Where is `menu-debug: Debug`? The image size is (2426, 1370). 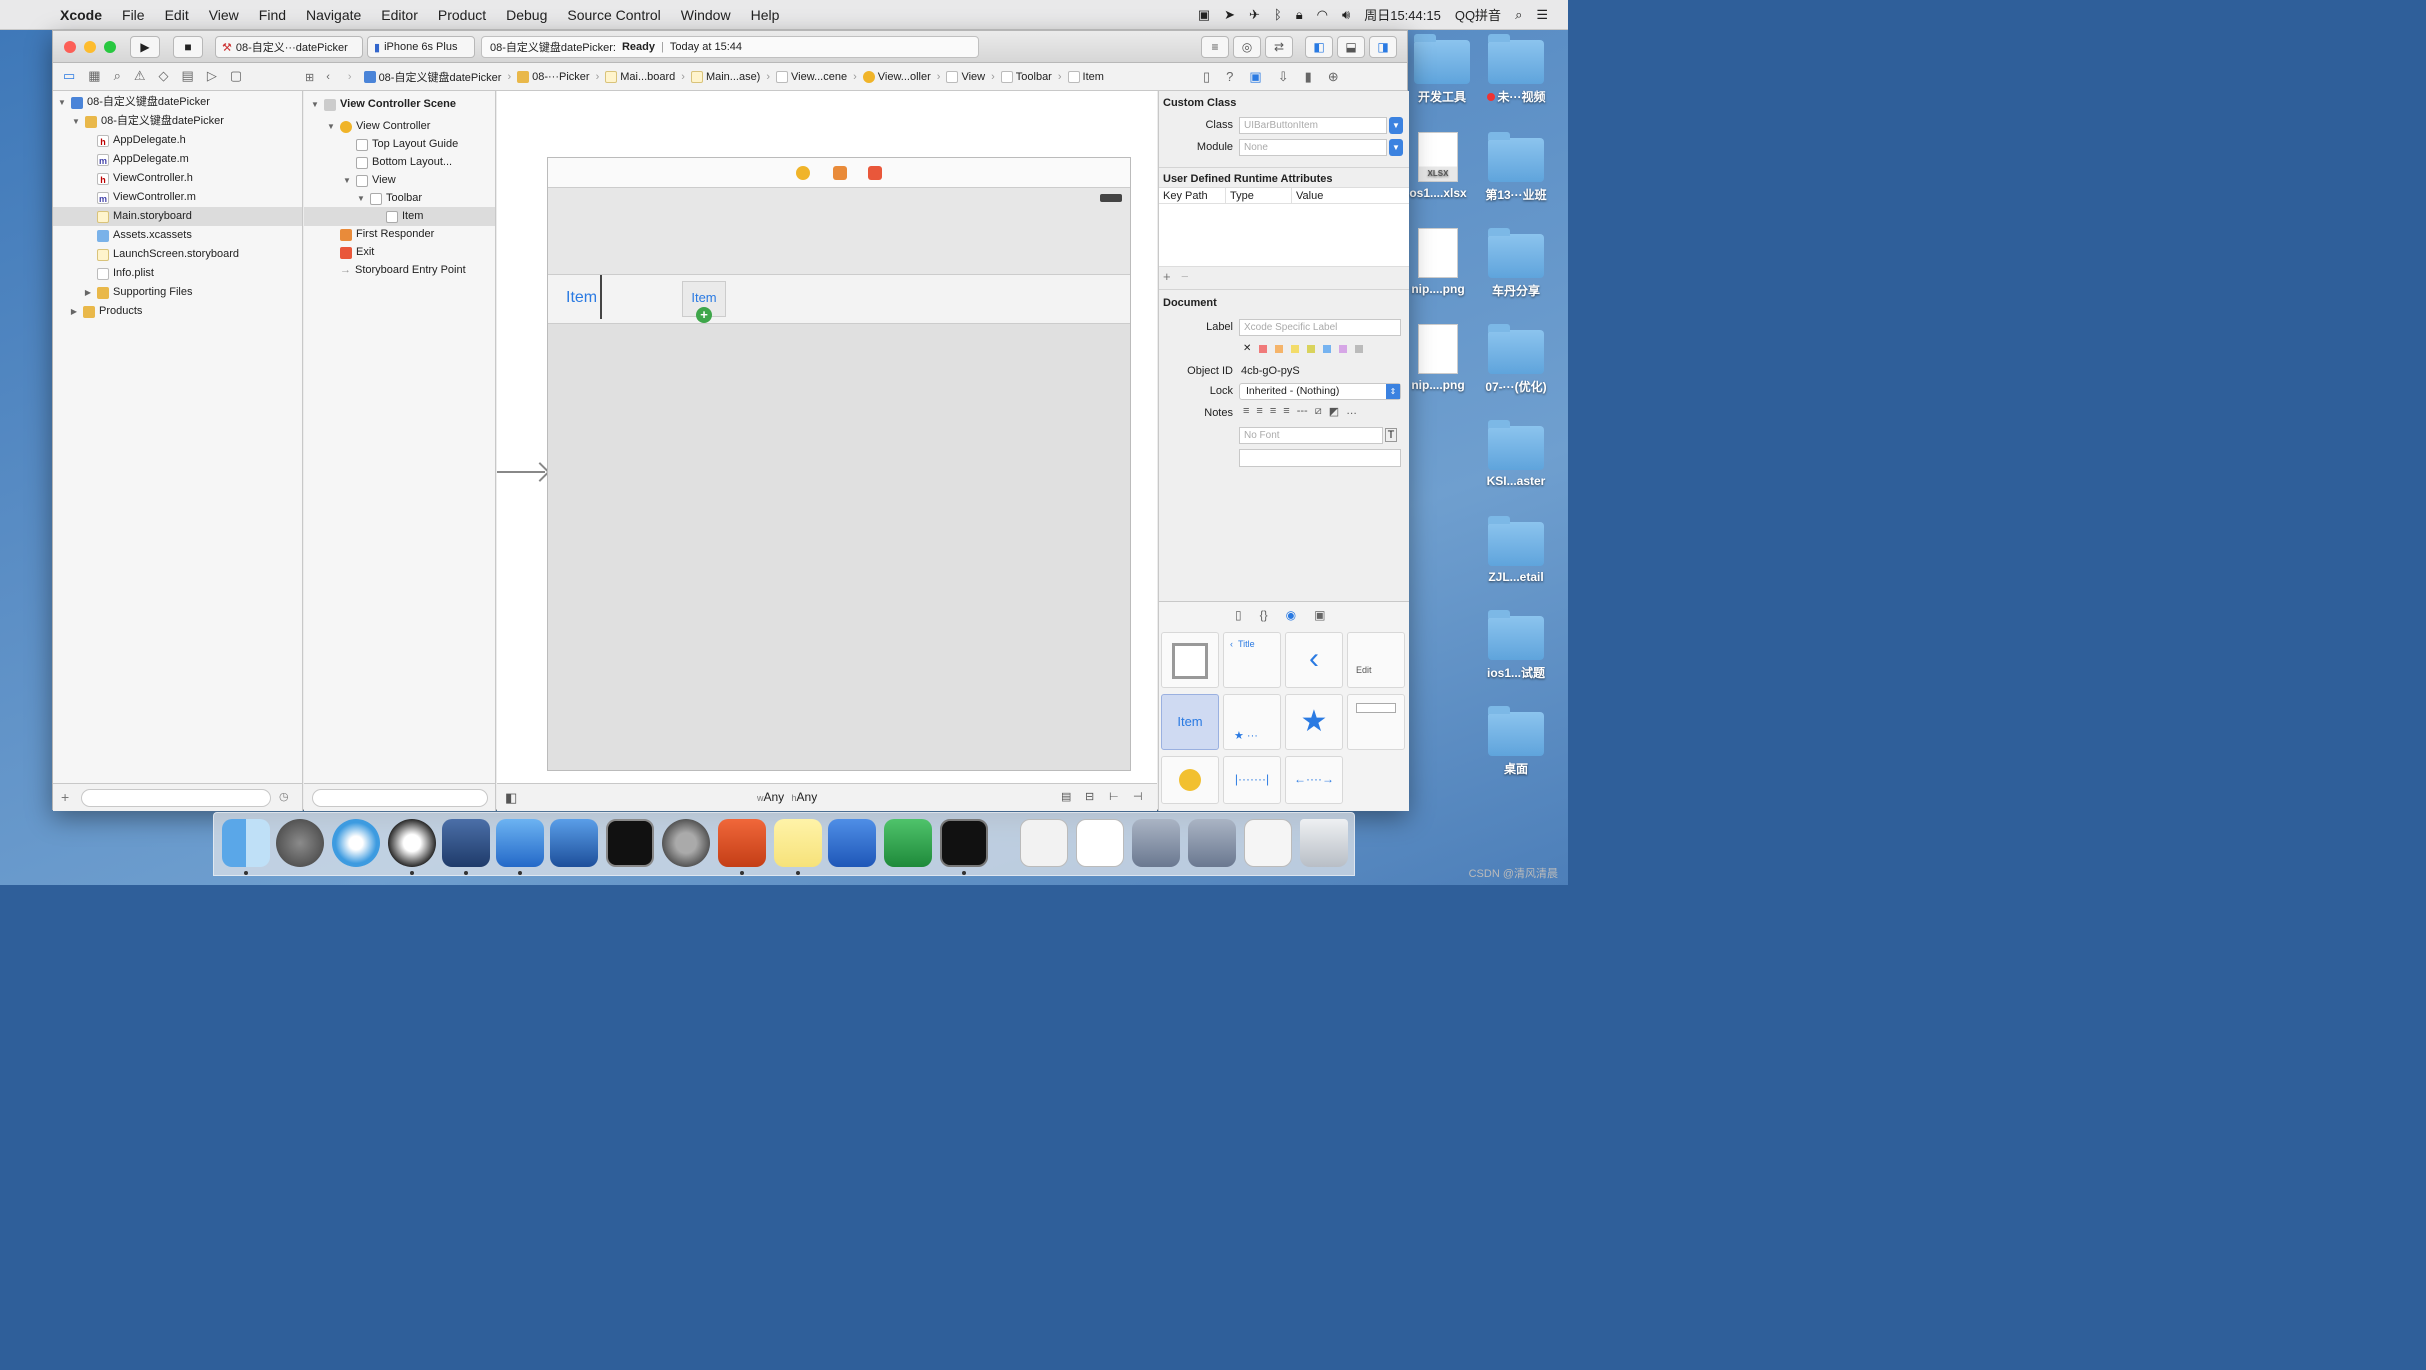
menu-debug: Debug is located at coordinates (526, 15).